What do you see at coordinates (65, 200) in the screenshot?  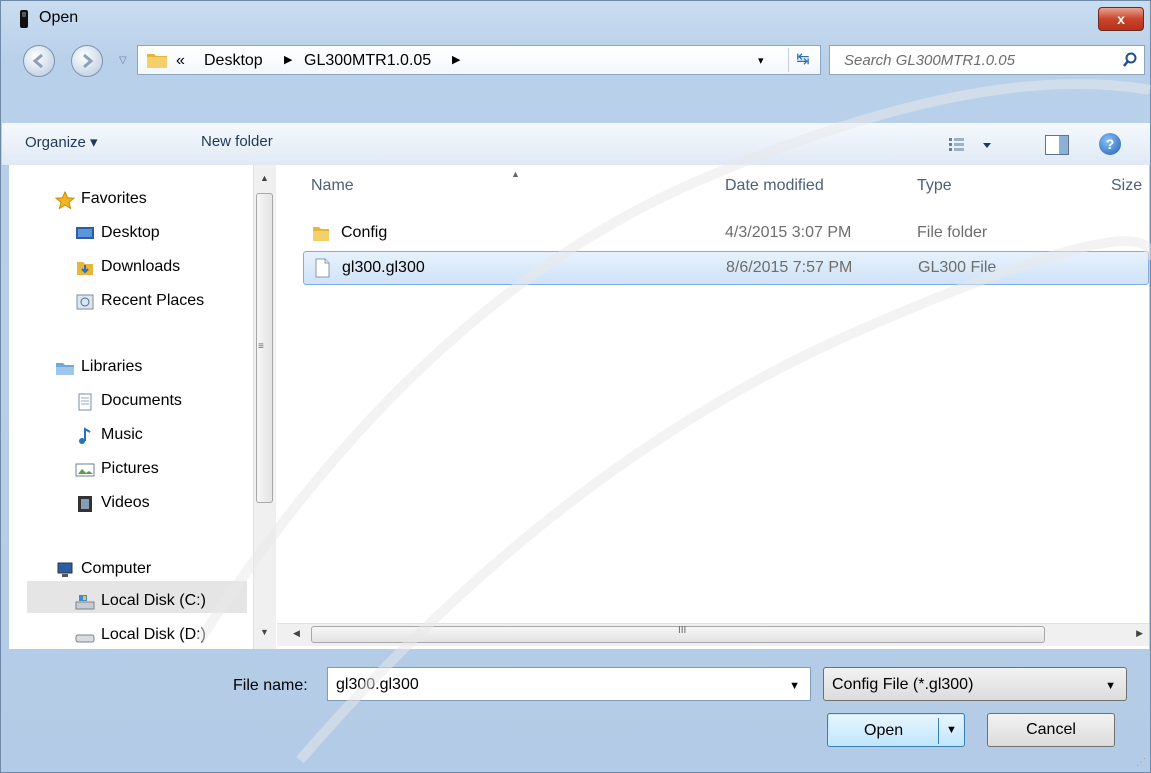 I see `star-icon` at bounding box center [65, 200].